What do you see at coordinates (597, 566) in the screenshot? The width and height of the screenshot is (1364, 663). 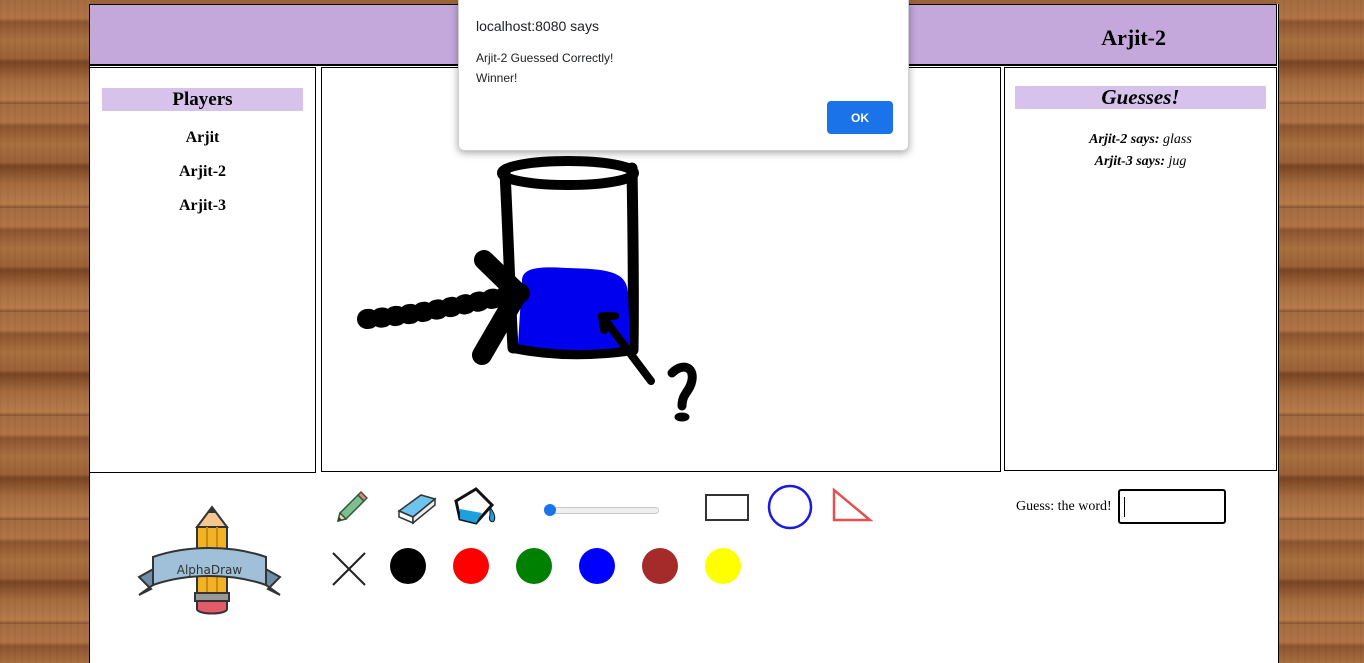 I see `color-swatch-blue` at bounding box center [597, 566].